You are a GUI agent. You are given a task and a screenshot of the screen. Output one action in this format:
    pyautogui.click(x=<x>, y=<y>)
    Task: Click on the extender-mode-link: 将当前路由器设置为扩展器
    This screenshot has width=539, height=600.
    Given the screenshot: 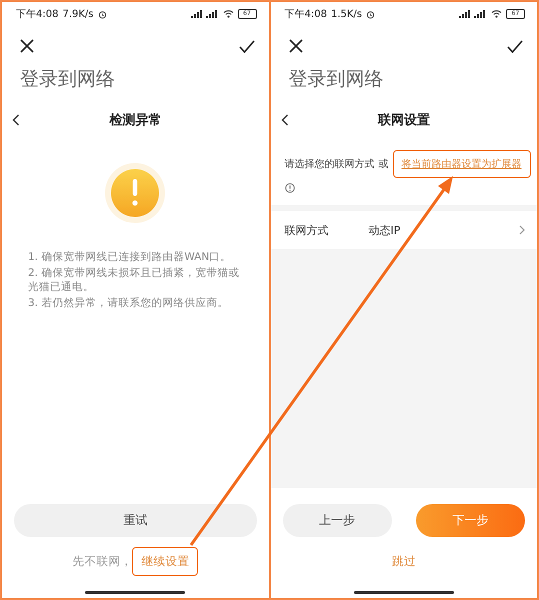 What is the action you would take?
    pyautogui.click(x=461, y=164)
    